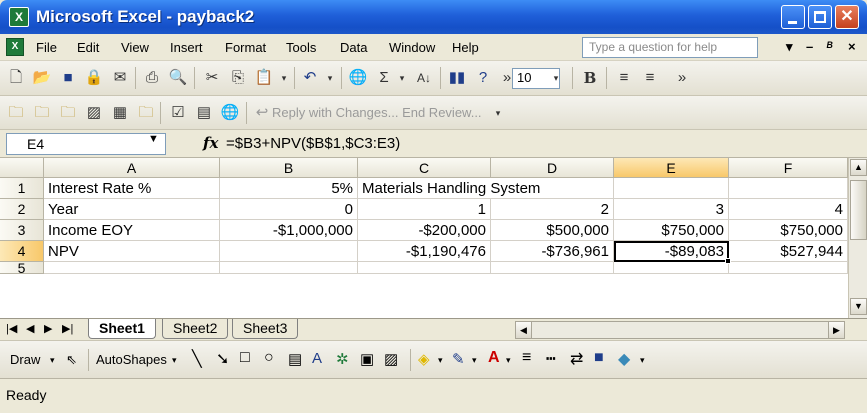 This screenshot has width=867, height=413. Describe the element at coordinates (313, 143) in the screenshot. I see `formula-input: =$B3+NPV($B$1,$C3:E3)` at that location.